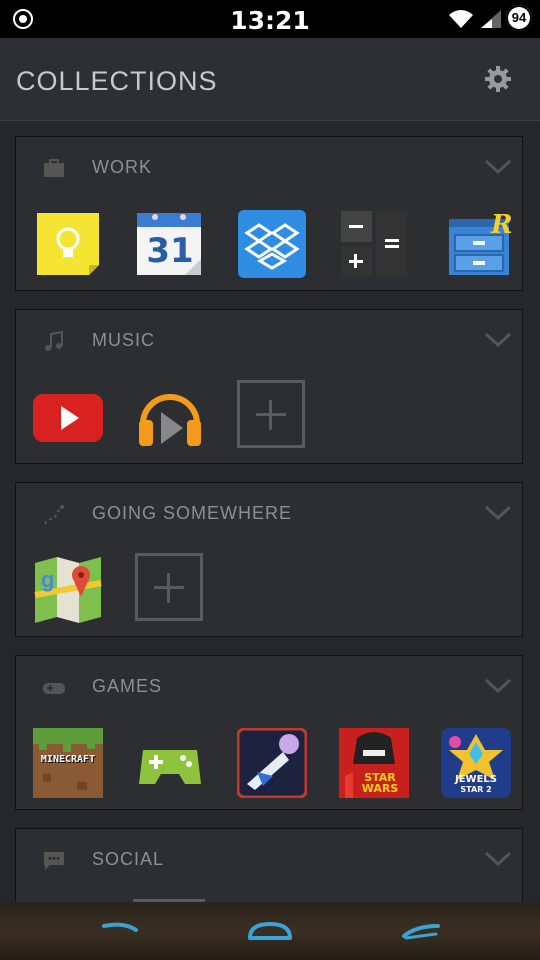 The image size is (540, 960). I want to click on play-music-app-icon, so click(170, 417).